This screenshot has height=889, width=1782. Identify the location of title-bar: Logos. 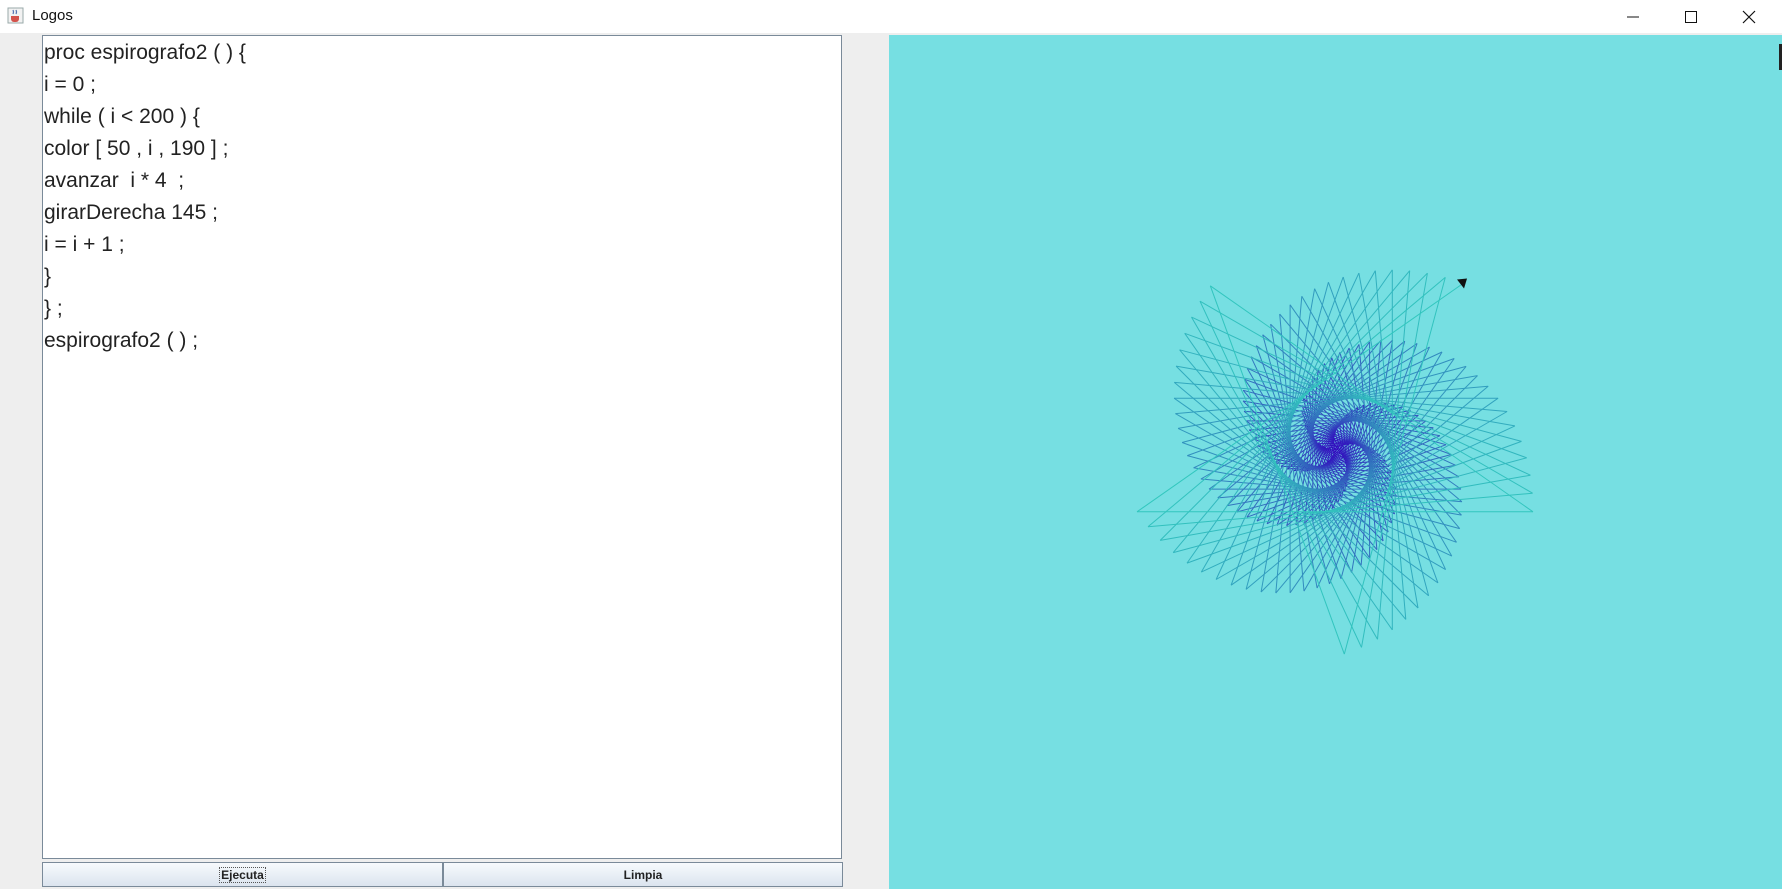
(891, 16).